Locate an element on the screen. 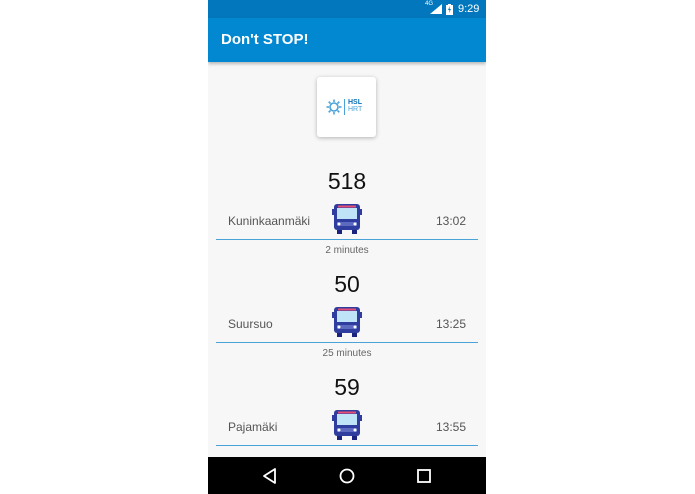 The height and width of the screenshot is (494, 695). hsl-logo-text: HSL HRT is located at coordinates (355, 106).